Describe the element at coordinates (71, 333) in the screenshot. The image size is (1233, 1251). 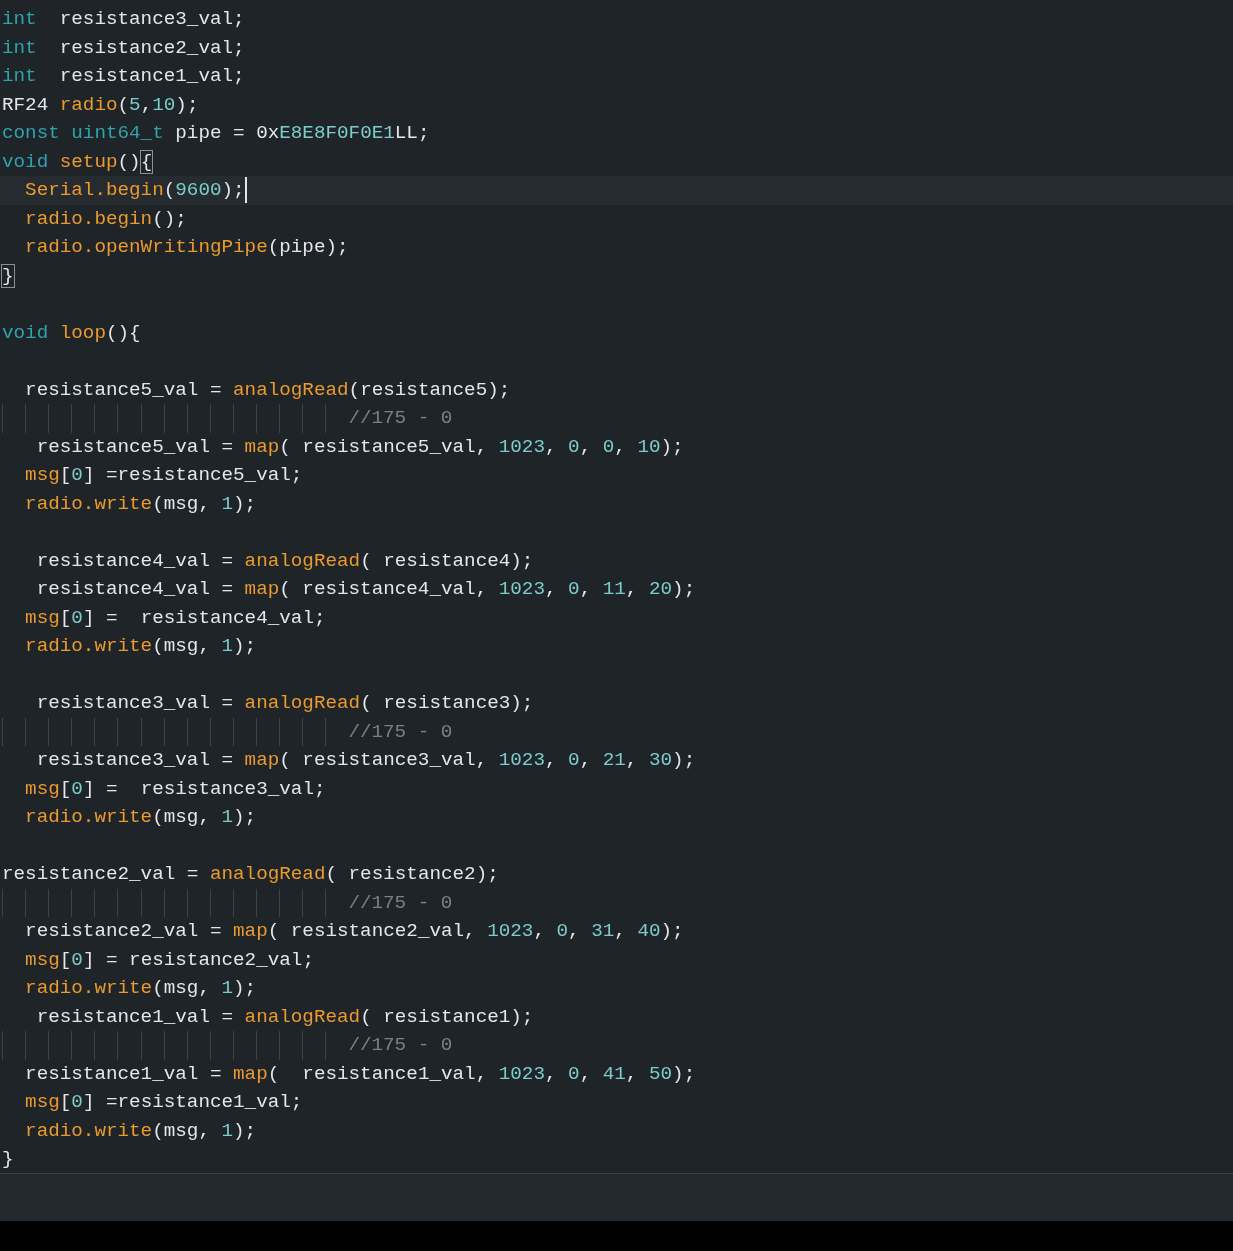
I see `code-line: void loop(){` at that location.